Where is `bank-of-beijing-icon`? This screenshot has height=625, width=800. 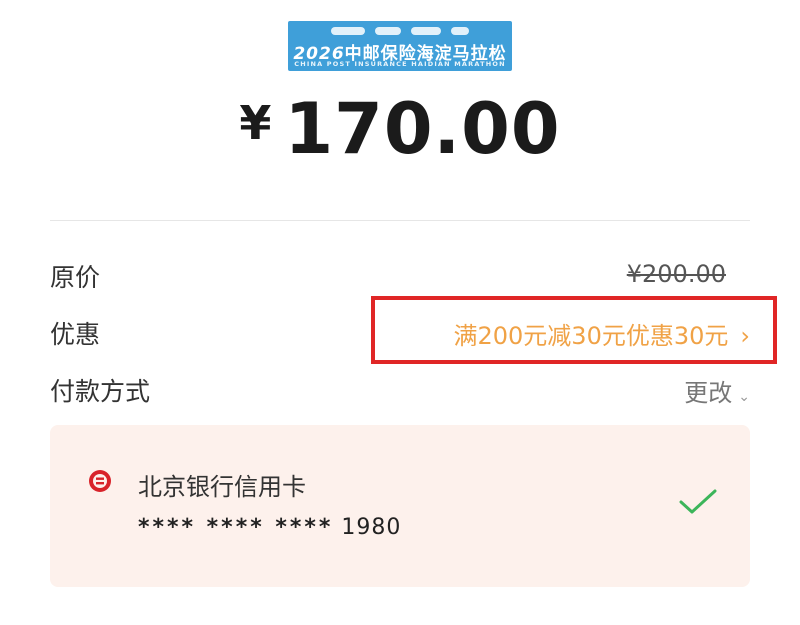 bank-of-beijing-icon is located at coordinates (100, 481).